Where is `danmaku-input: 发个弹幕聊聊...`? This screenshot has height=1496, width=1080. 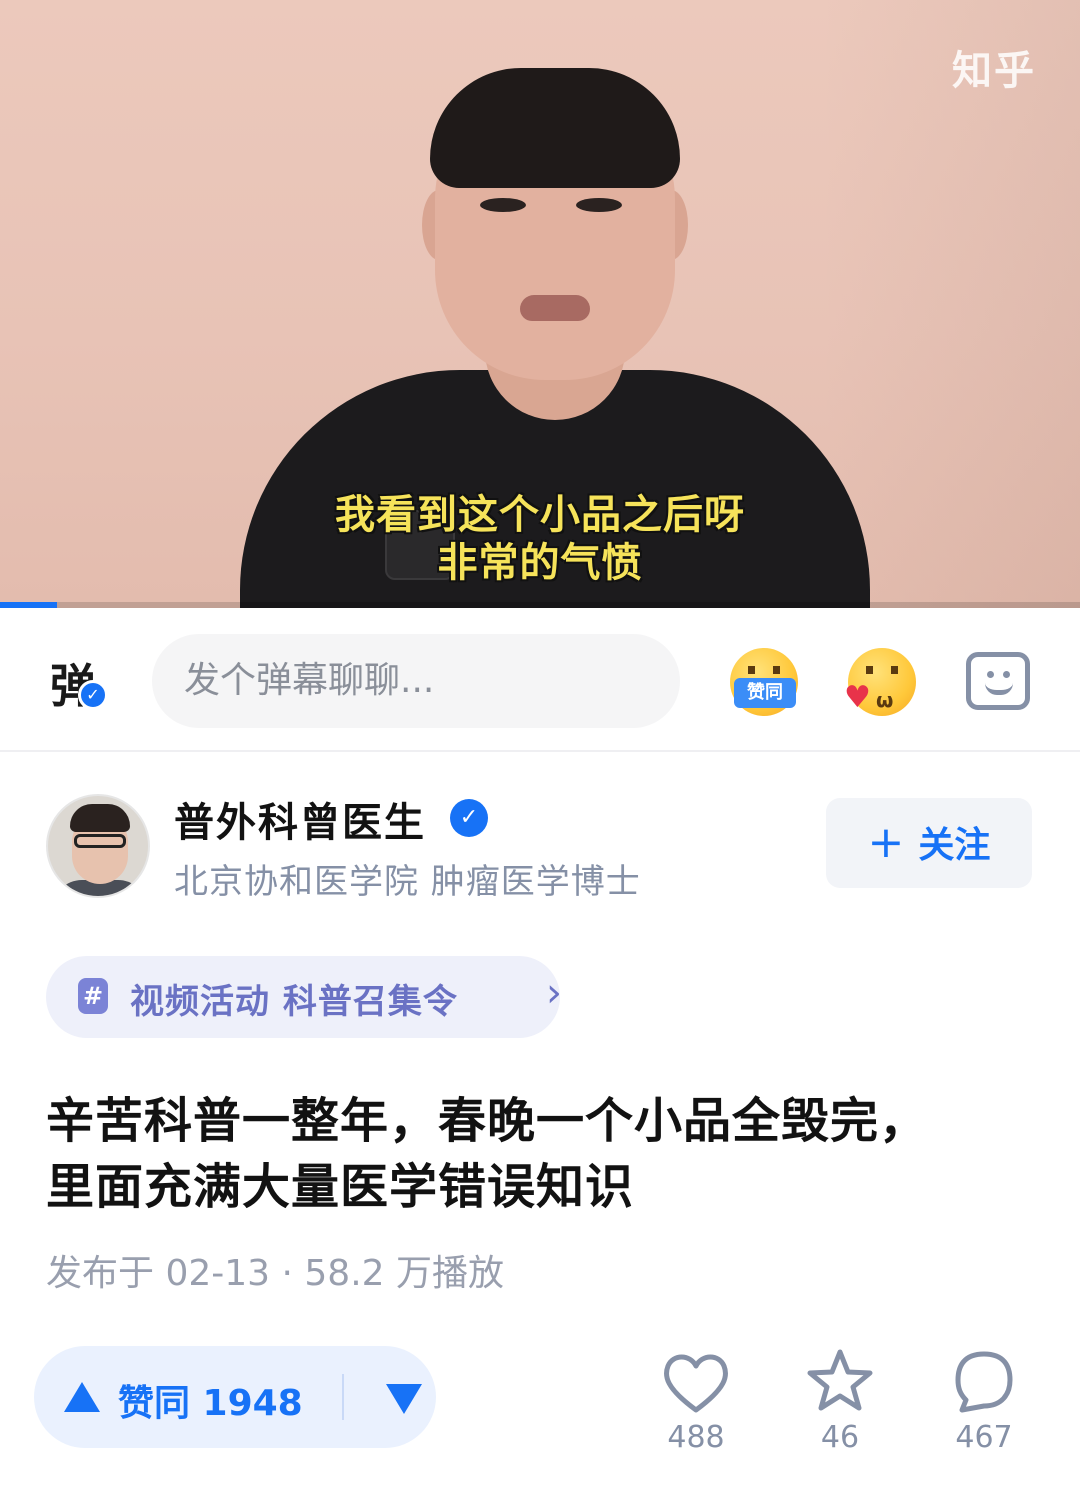 danmaku-input: 发个弹幕聊聊... is located at coordinates (416, 681).